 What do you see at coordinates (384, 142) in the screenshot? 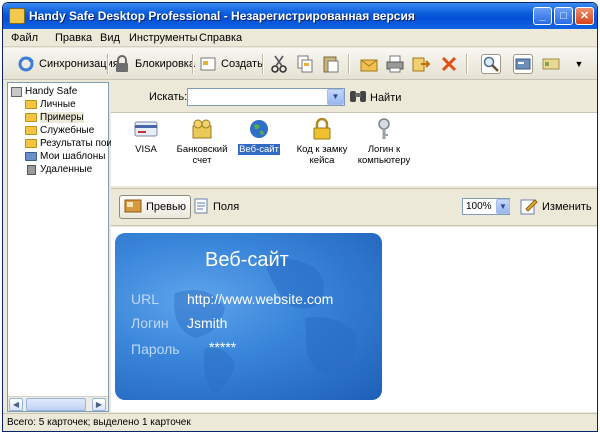
I see `card-computer-login: Логин к компьютеру` at bounding box center [384, 142].